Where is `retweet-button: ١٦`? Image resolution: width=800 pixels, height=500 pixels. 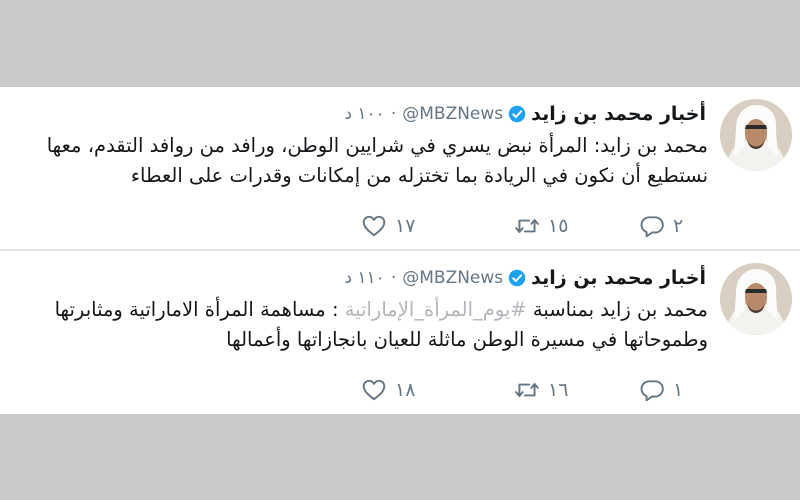 retweet-button: ١٦ is located at coordinates (541, 390).